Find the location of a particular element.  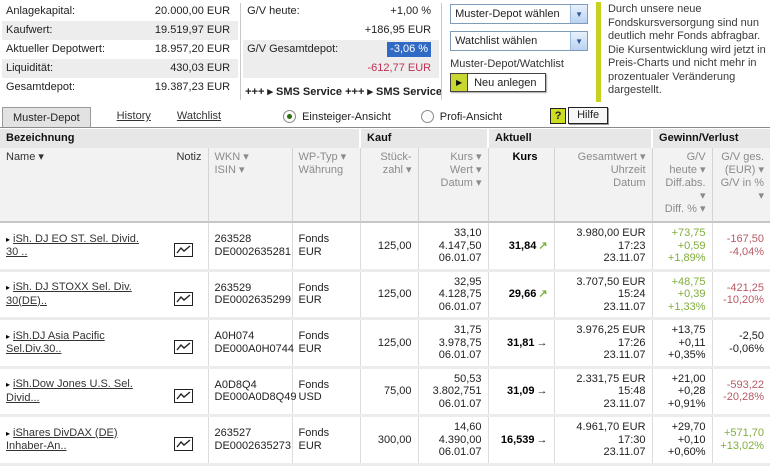

gv-ges-cell: -167,50 -4,04% is located at coordinates (740, 247).